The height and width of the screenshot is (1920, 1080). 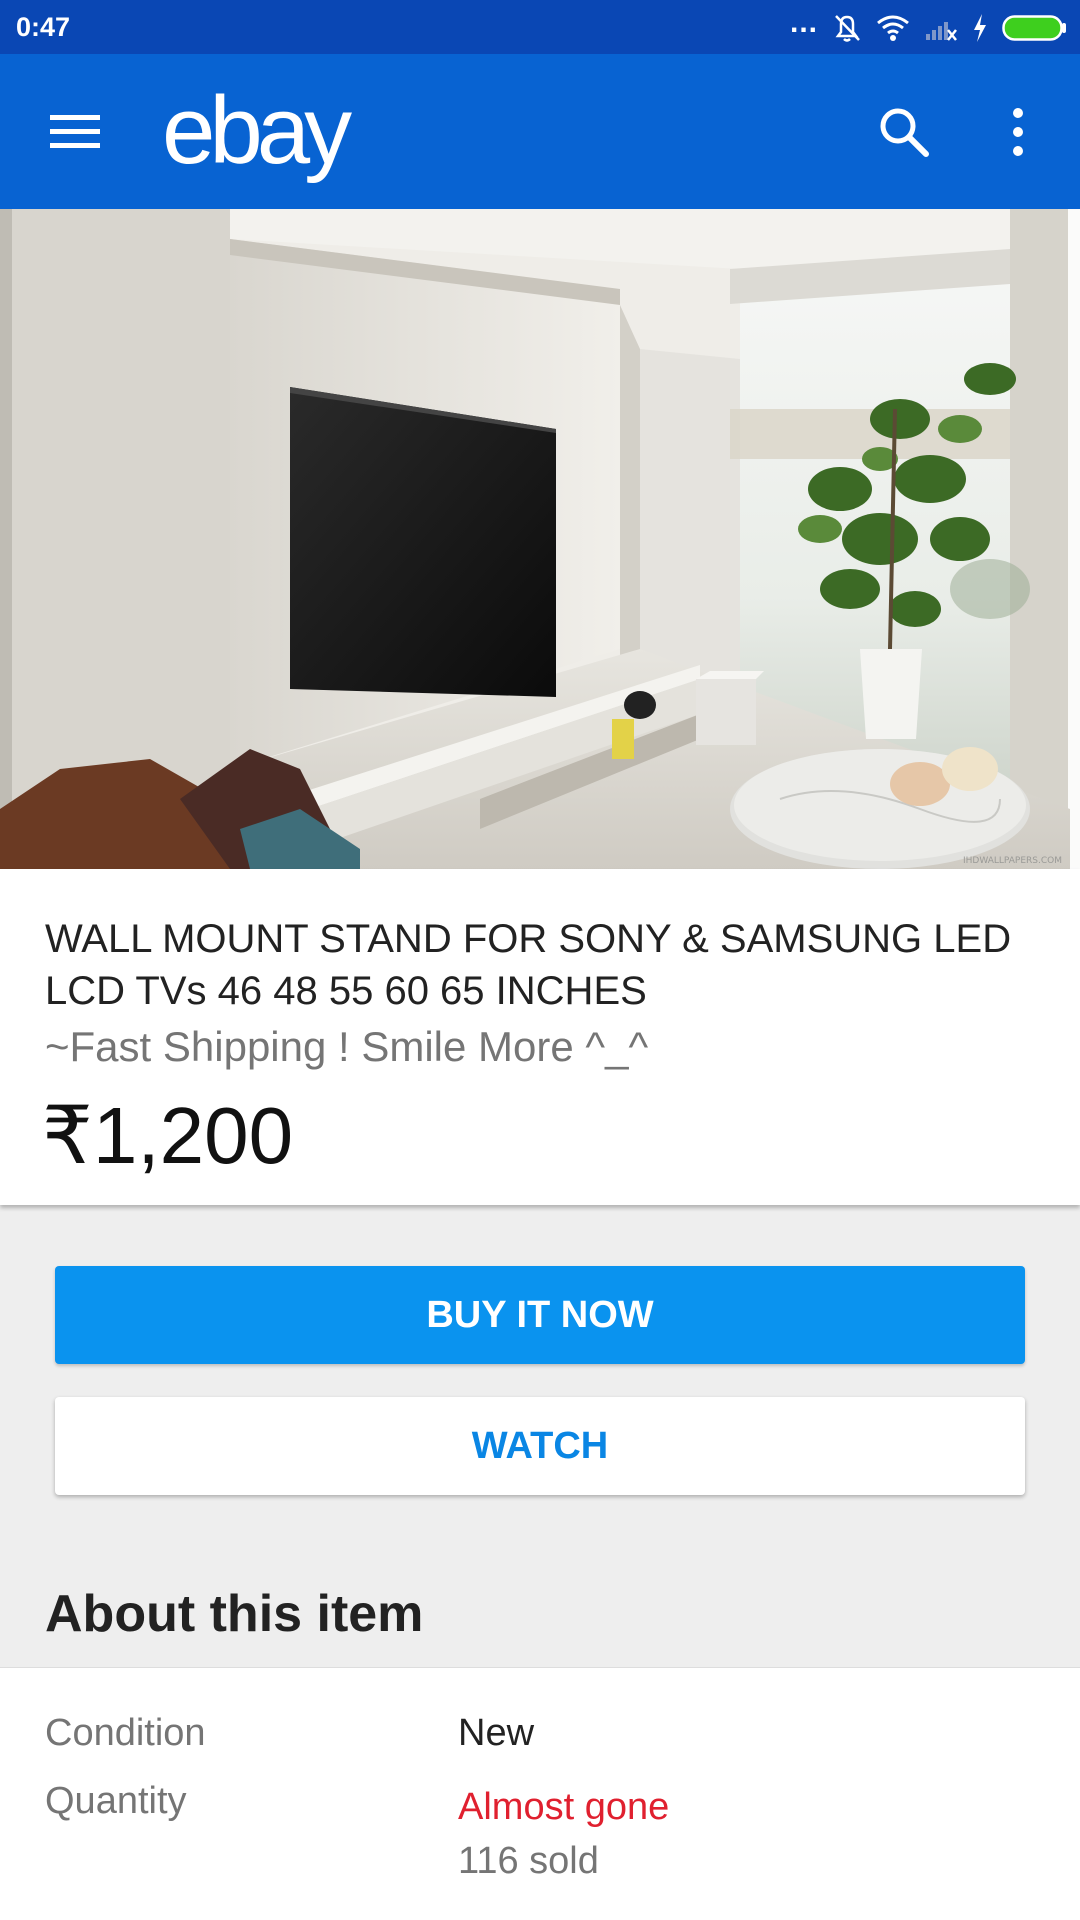 What do you see at coordinates (528, 1861) in the screenshot?
I see `spec-sub-sold: 116 sold` at bounding box center [528, 1861].